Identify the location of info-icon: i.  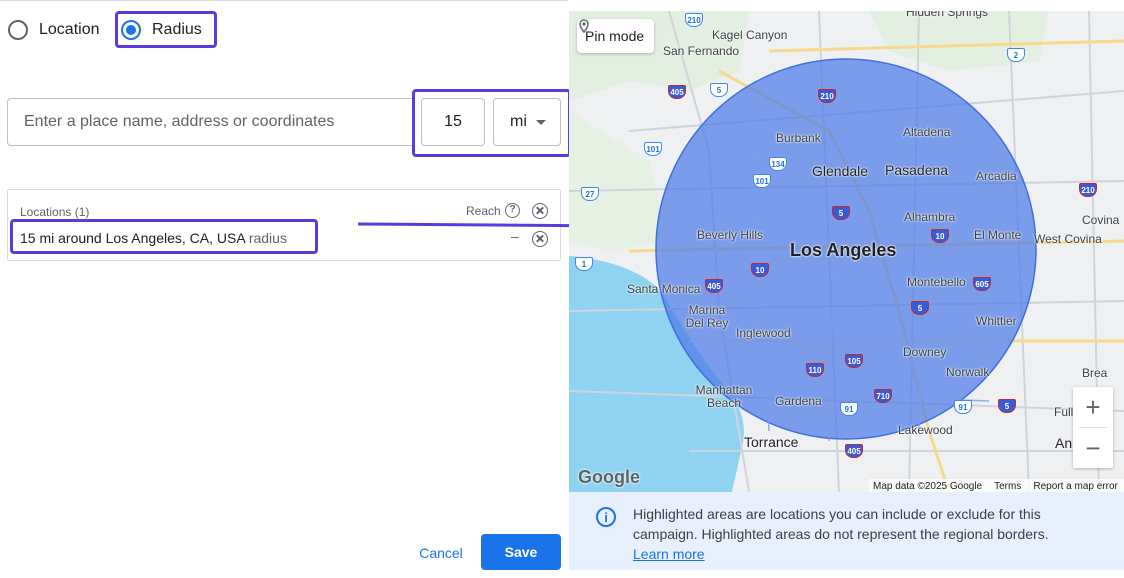
(606, 517).